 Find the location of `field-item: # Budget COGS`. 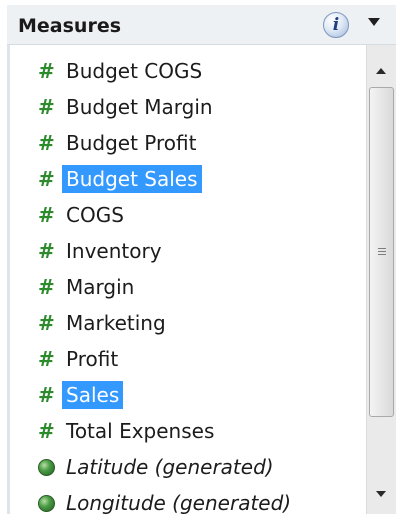

field-item: # Budget COGS is located at coordinates (122, 71).